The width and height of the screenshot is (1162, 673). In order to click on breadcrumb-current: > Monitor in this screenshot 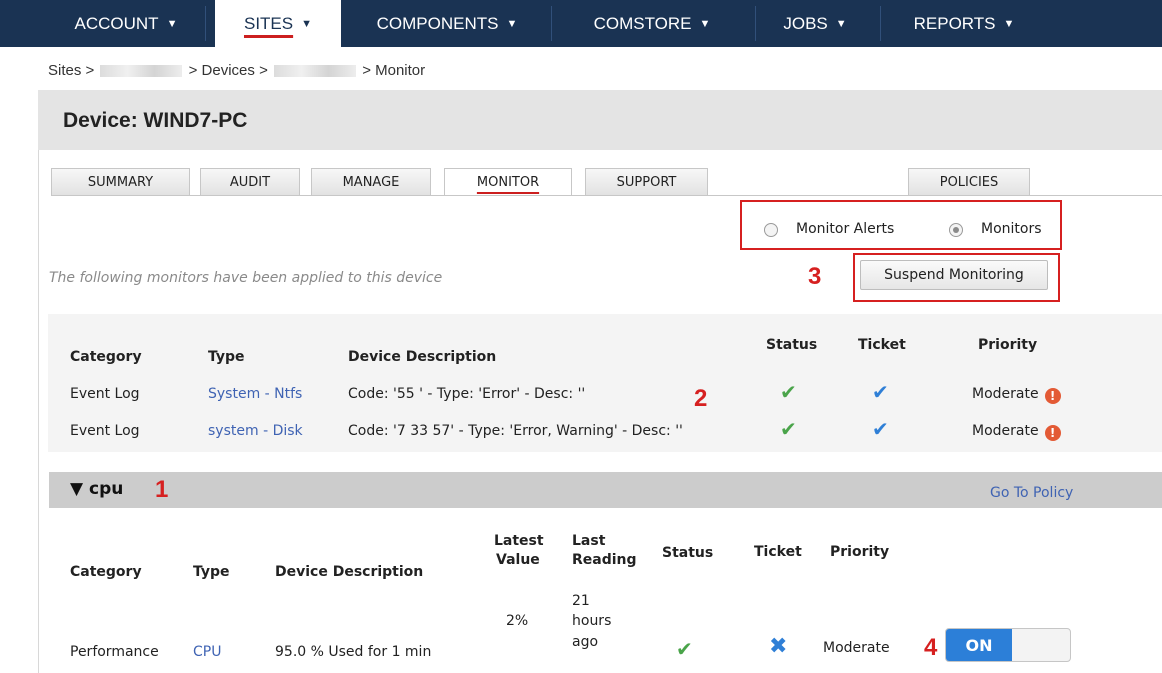, I will do `click(394, 70)`.